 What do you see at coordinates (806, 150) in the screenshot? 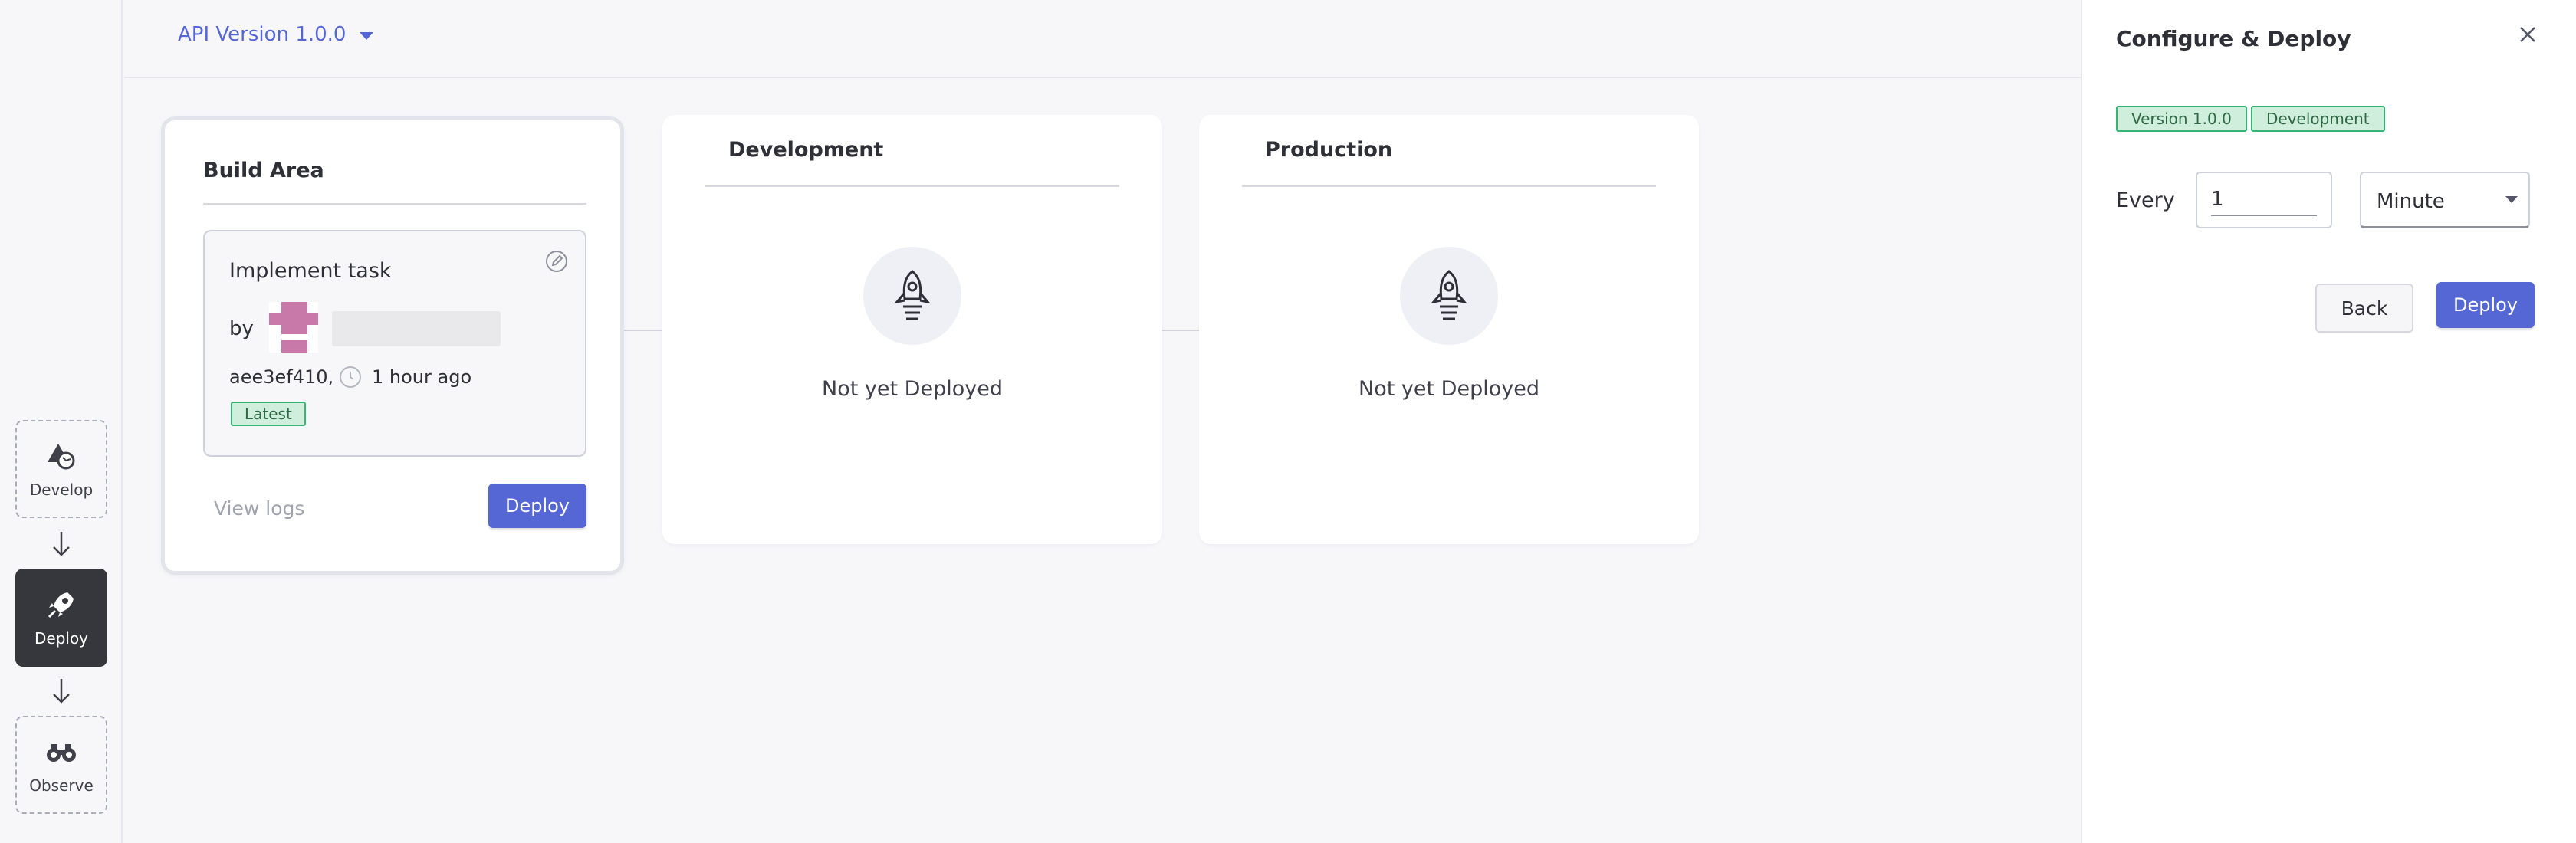
I see `environment-title: Development` at bounding box center [806, 150].